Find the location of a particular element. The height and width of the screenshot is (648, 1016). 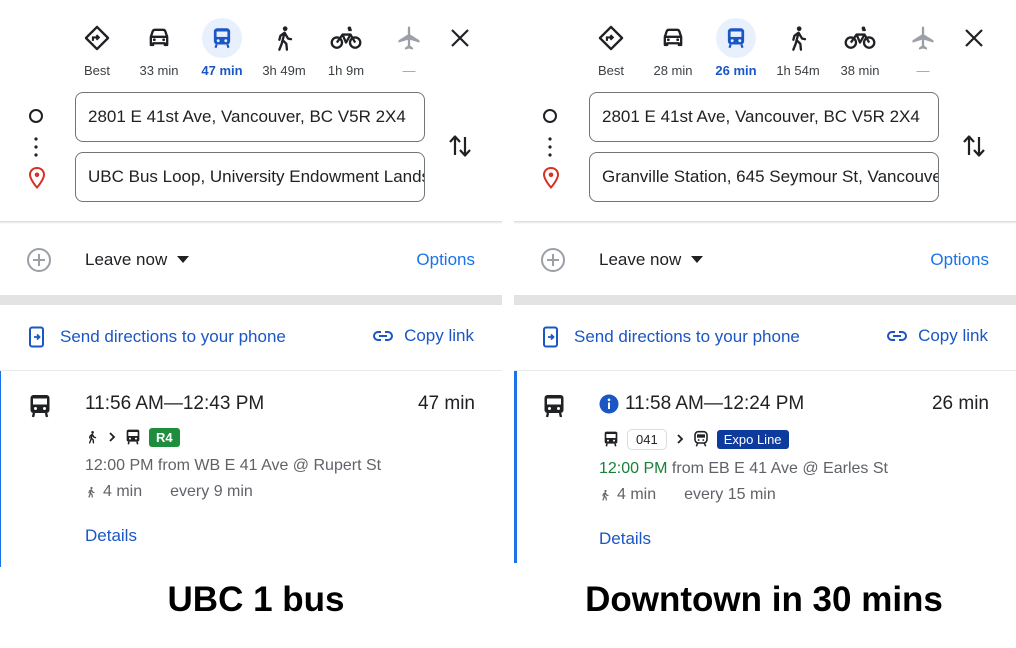

send-to-phone-icon is located at coordinates (550, 337).